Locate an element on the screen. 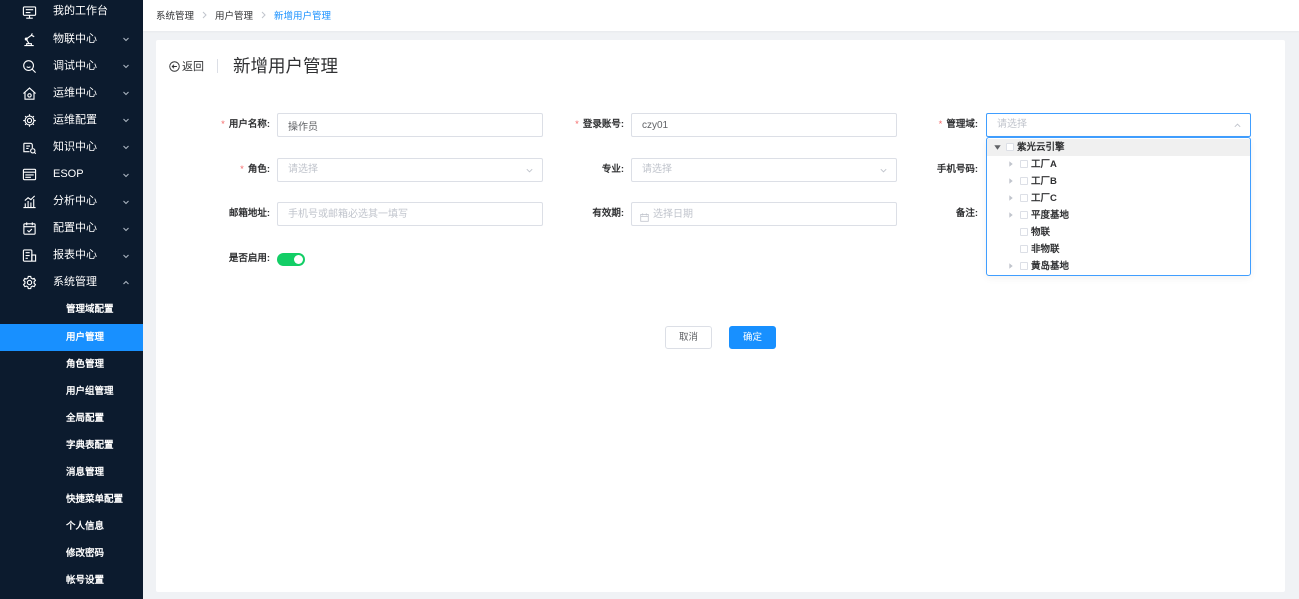 This screenshot has height=599, width=1299. sidebar-item-label: 运维中心 is located at coordinates (75, 92).